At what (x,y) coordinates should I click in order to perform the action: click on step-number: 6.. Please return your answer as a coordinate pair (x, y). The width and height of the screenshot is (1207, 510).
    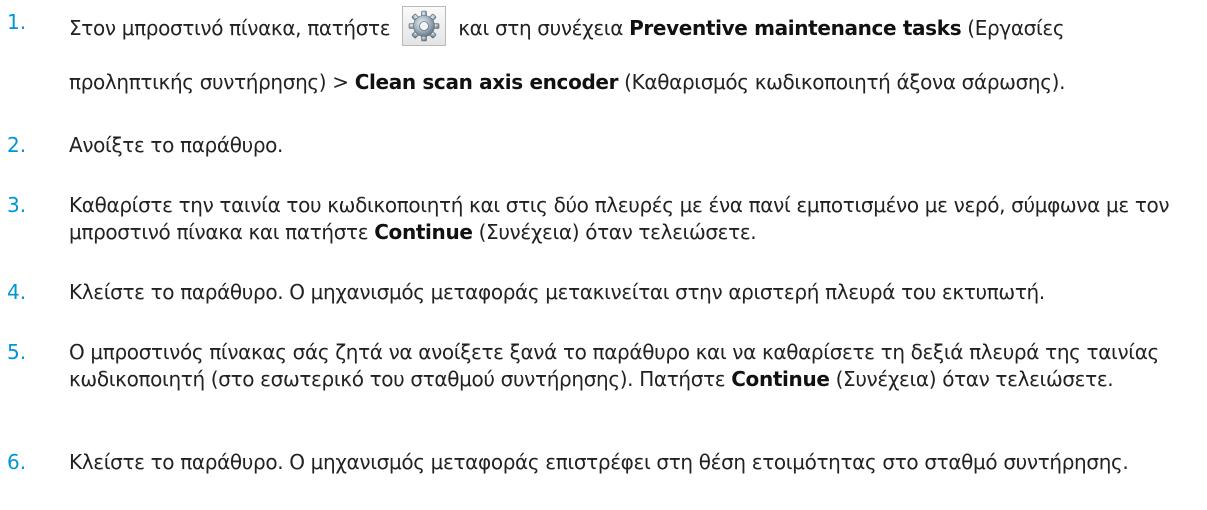
    Looking at the image, I should click on (17, 462).